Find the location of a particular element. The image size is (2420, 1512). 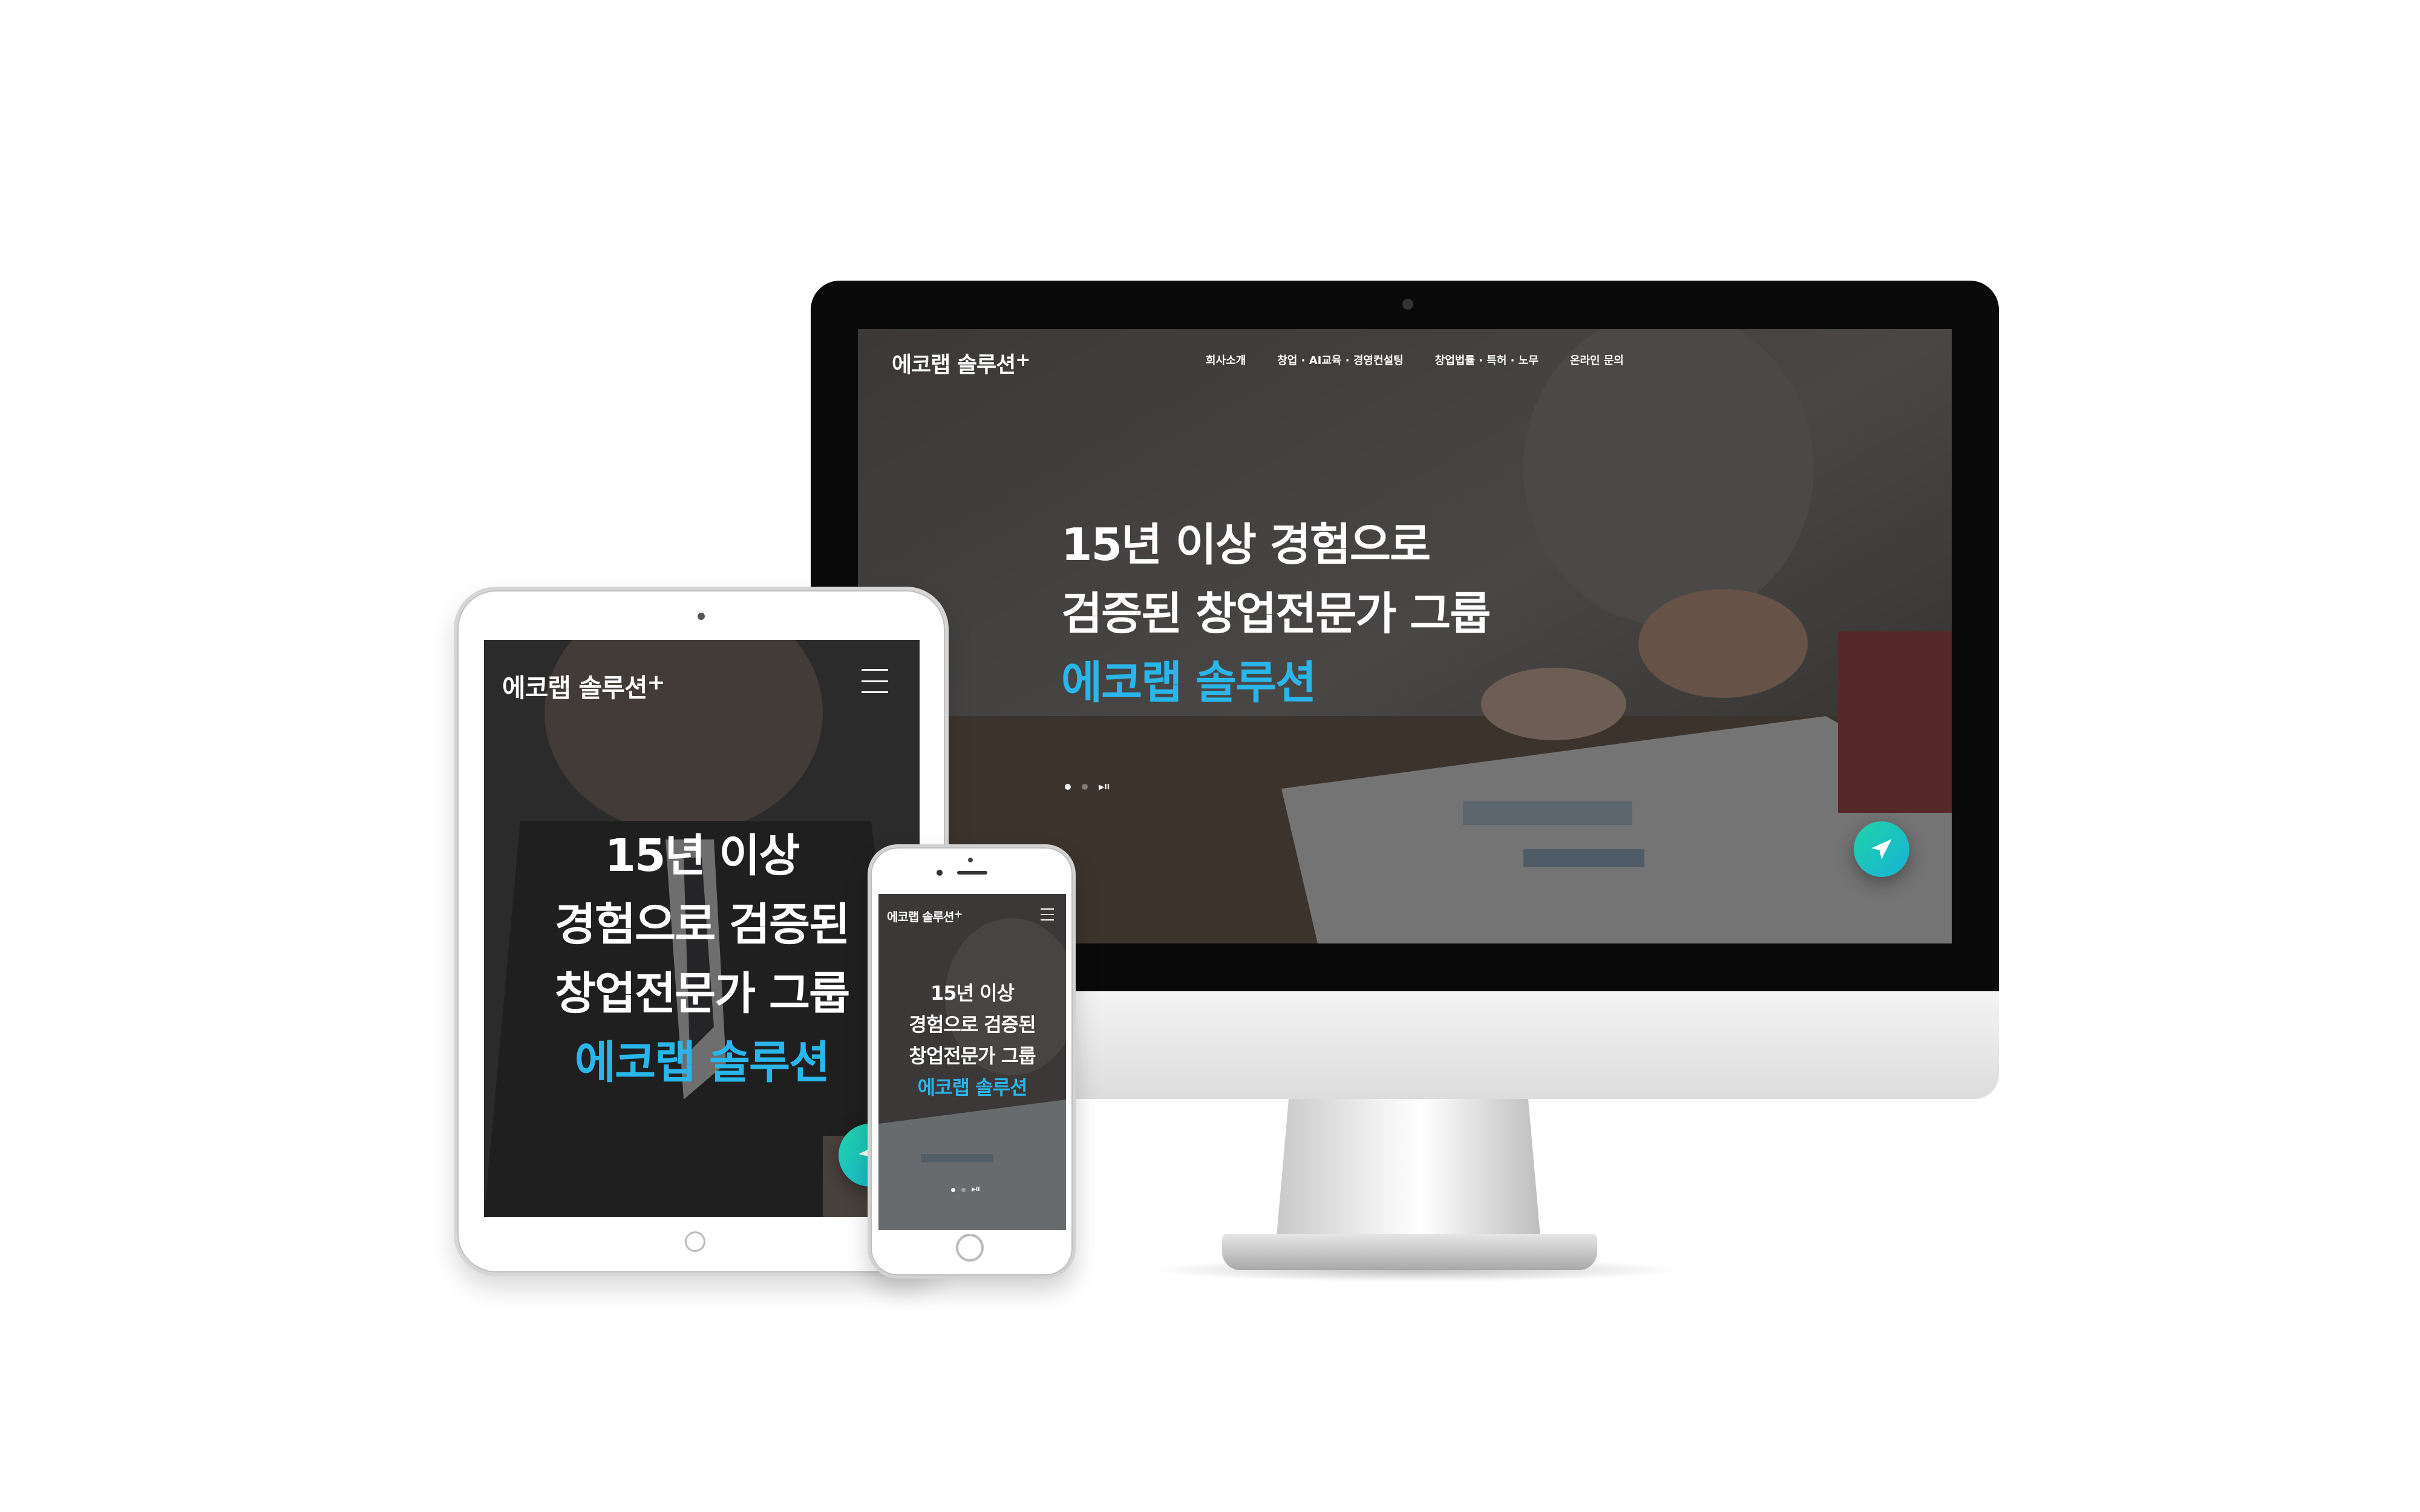

ipad-camera is located at coordinates (701, 616).